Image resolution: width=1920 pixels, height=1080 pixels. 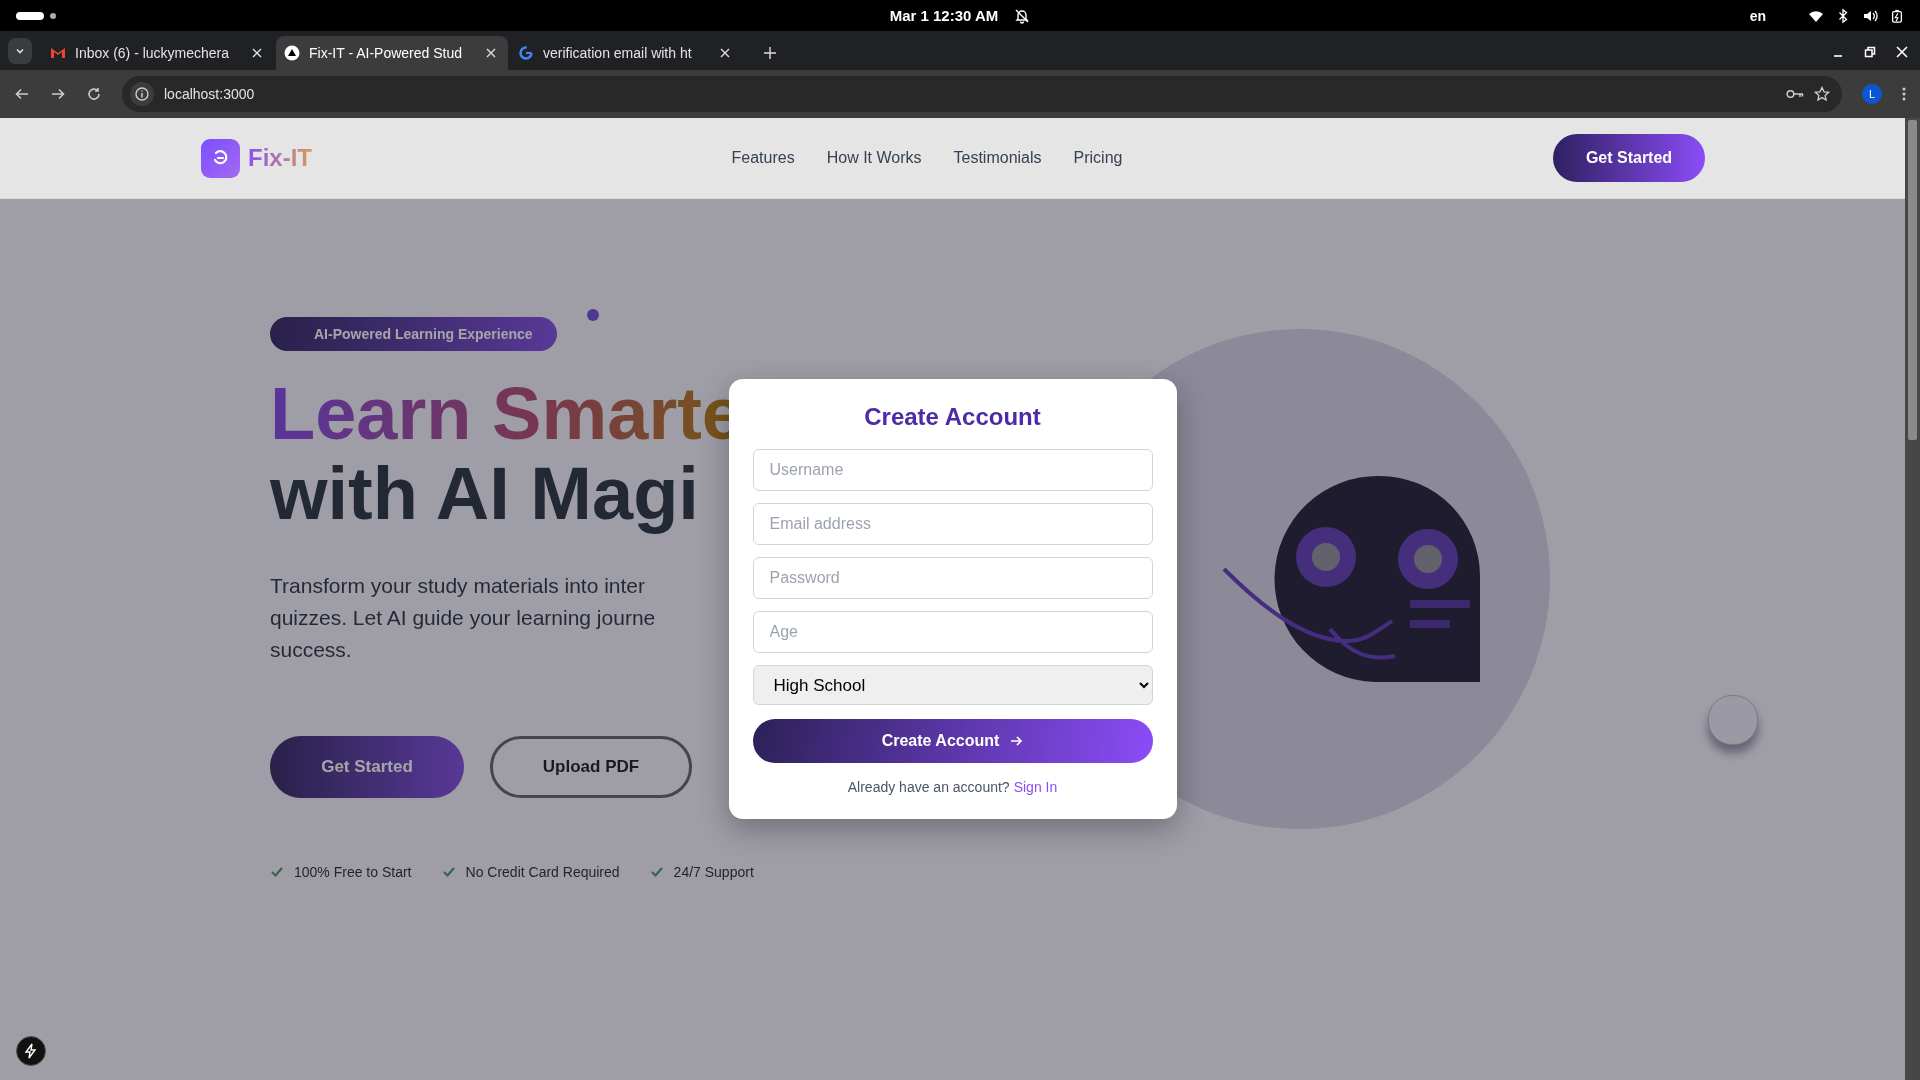 What do you see at coordinates (153, 53) in the screenshot?
I see `tab-title: Inbox (6) - luckymechera` at bounding box center [153, 53].